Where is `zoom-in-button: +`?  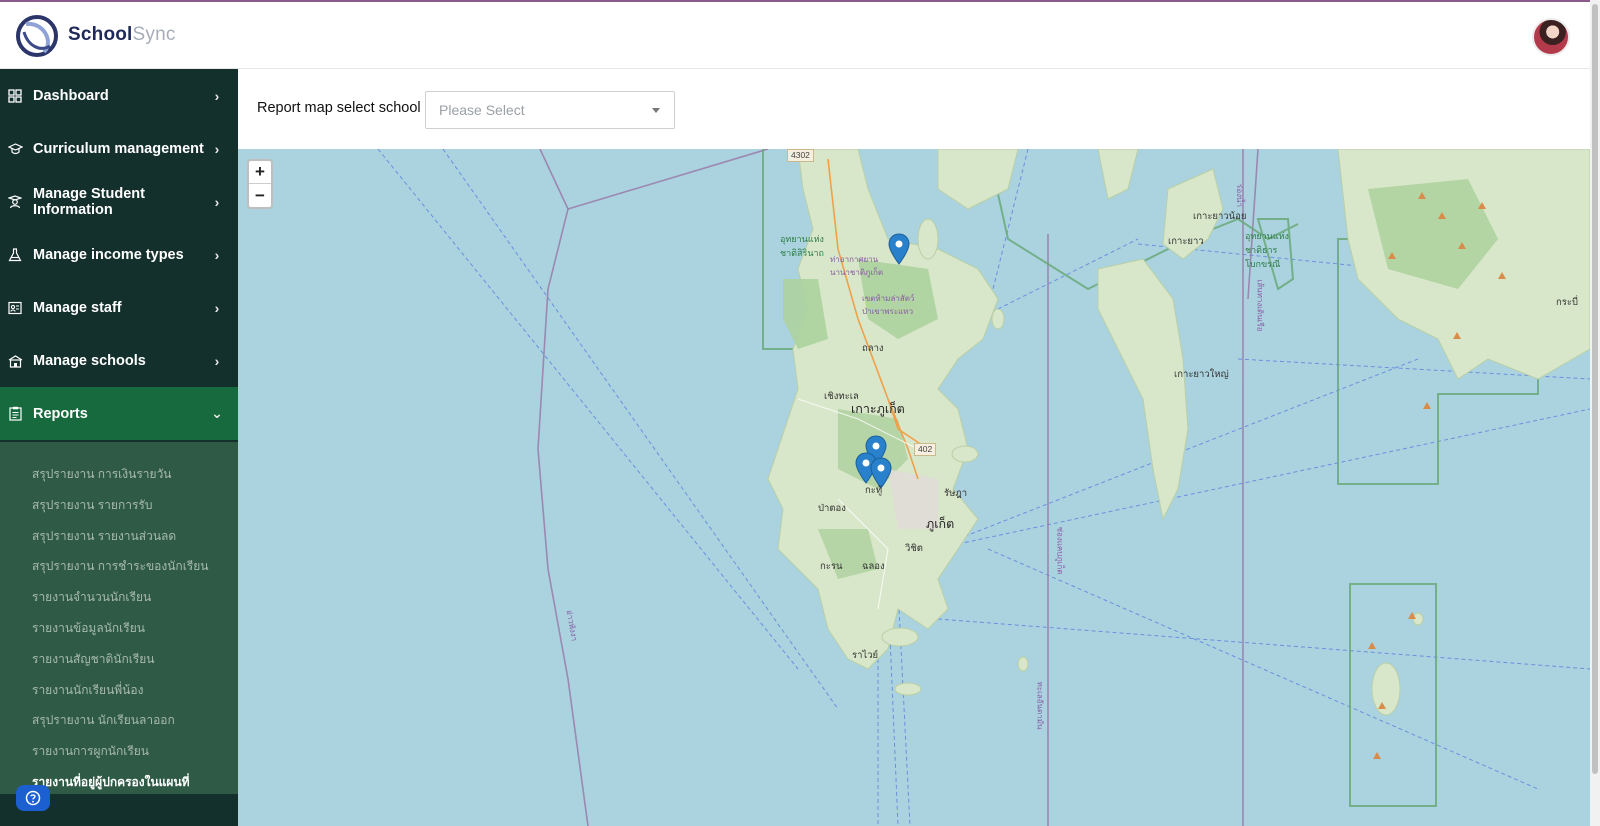 zoom-in-button: + is located at coordinates (260, 172).